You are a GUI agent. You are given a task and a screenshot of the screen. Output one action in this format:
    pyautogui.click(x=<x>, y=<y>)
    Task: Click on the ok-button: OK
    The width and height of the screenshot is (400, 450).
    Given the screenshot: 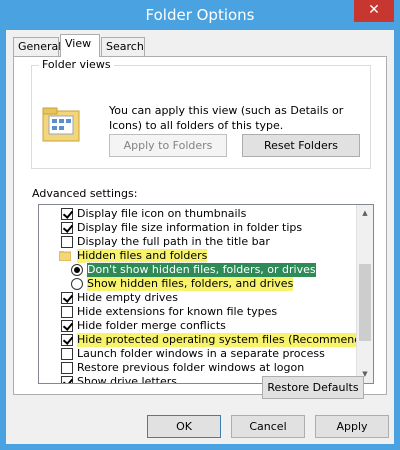 What is the action you would take?
    pyautogui.click(x=184, y=426)
    